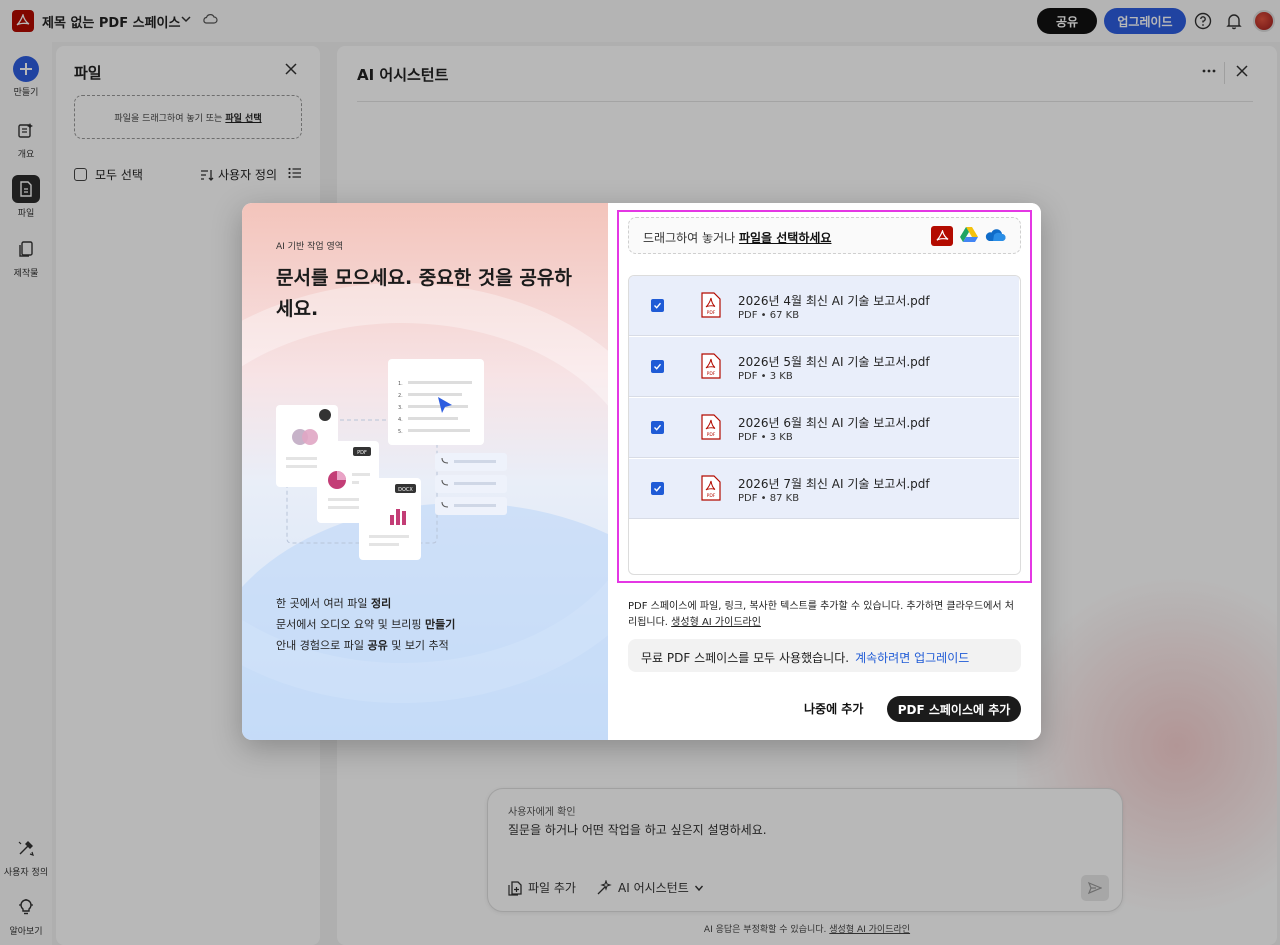  Describe the element at coordinates (716, 622) in the screenshot. I see `guideline-link: 생성형 AI 가이드라인` at that location.